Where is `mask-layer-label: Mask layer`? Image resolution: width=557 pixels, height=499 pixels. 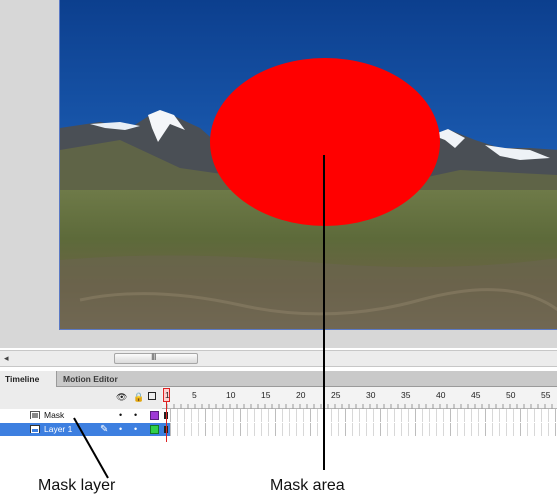 mask-layer-label: Mask layer is located at coordinates (77, 485).